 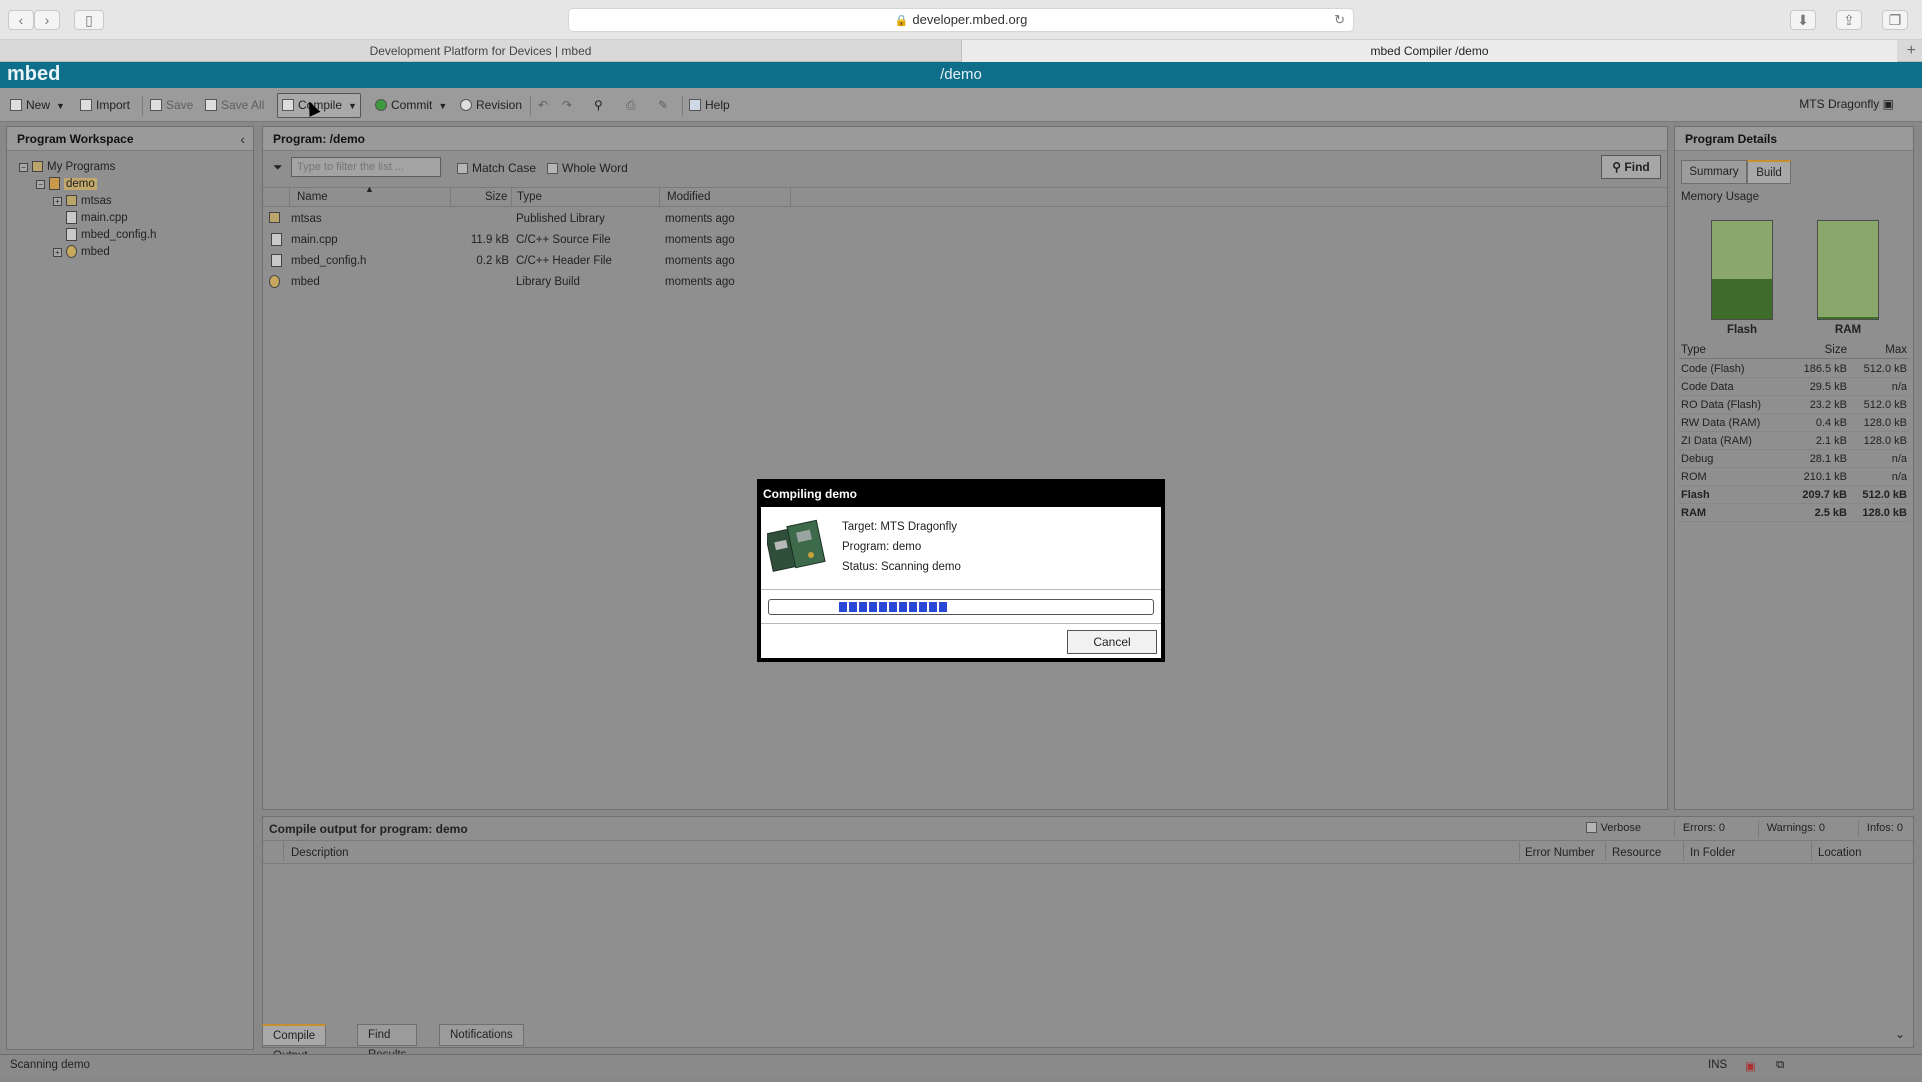 What do you see at coordinates (965, 219) in the screenshot?
I see `file-row: mtsas Published Library moments ago` at bounding box center [965, 219].